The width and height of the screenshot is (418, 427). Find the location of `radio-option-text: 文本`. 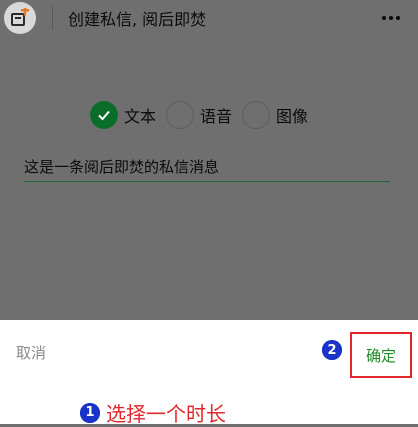

radio-option-text: 文本 is located at coordinates (123, 115).